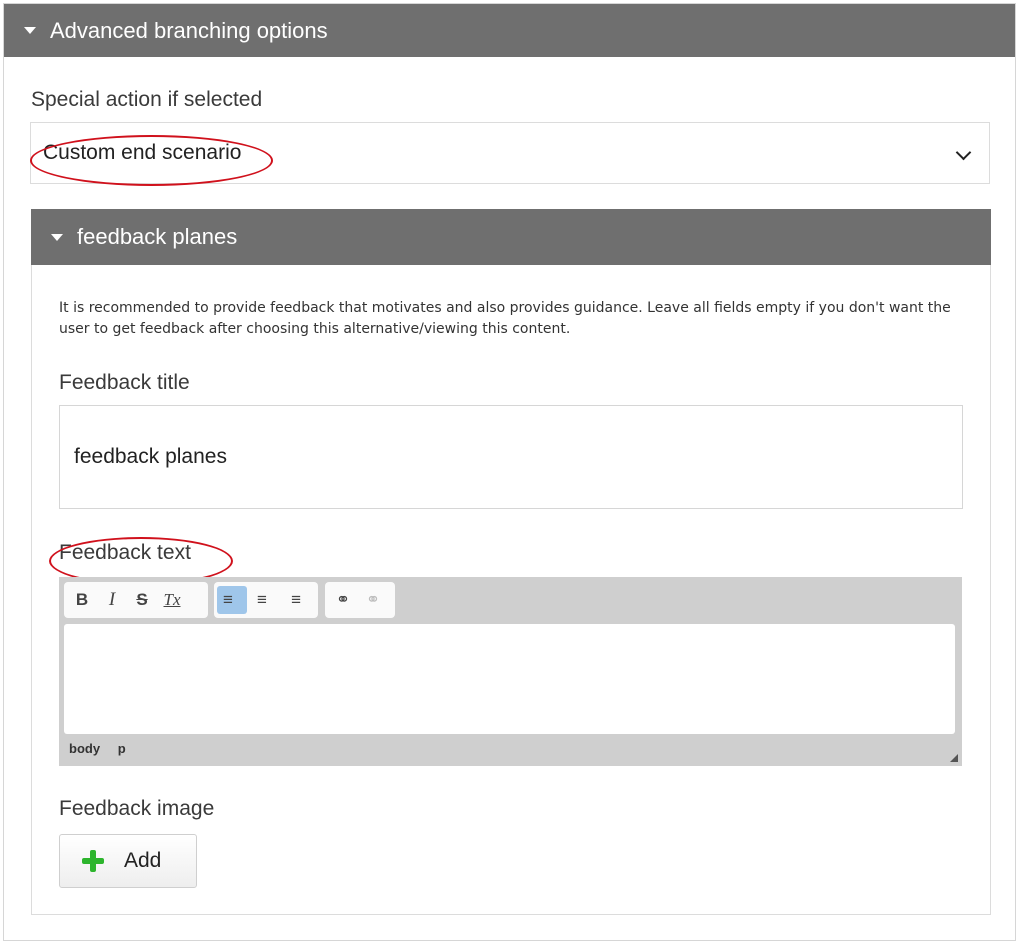  What do you see at coordinates (510, 153) in the screenshot?
I see `special-action-select: Custom end scenario` at bounding box center [510, 153].